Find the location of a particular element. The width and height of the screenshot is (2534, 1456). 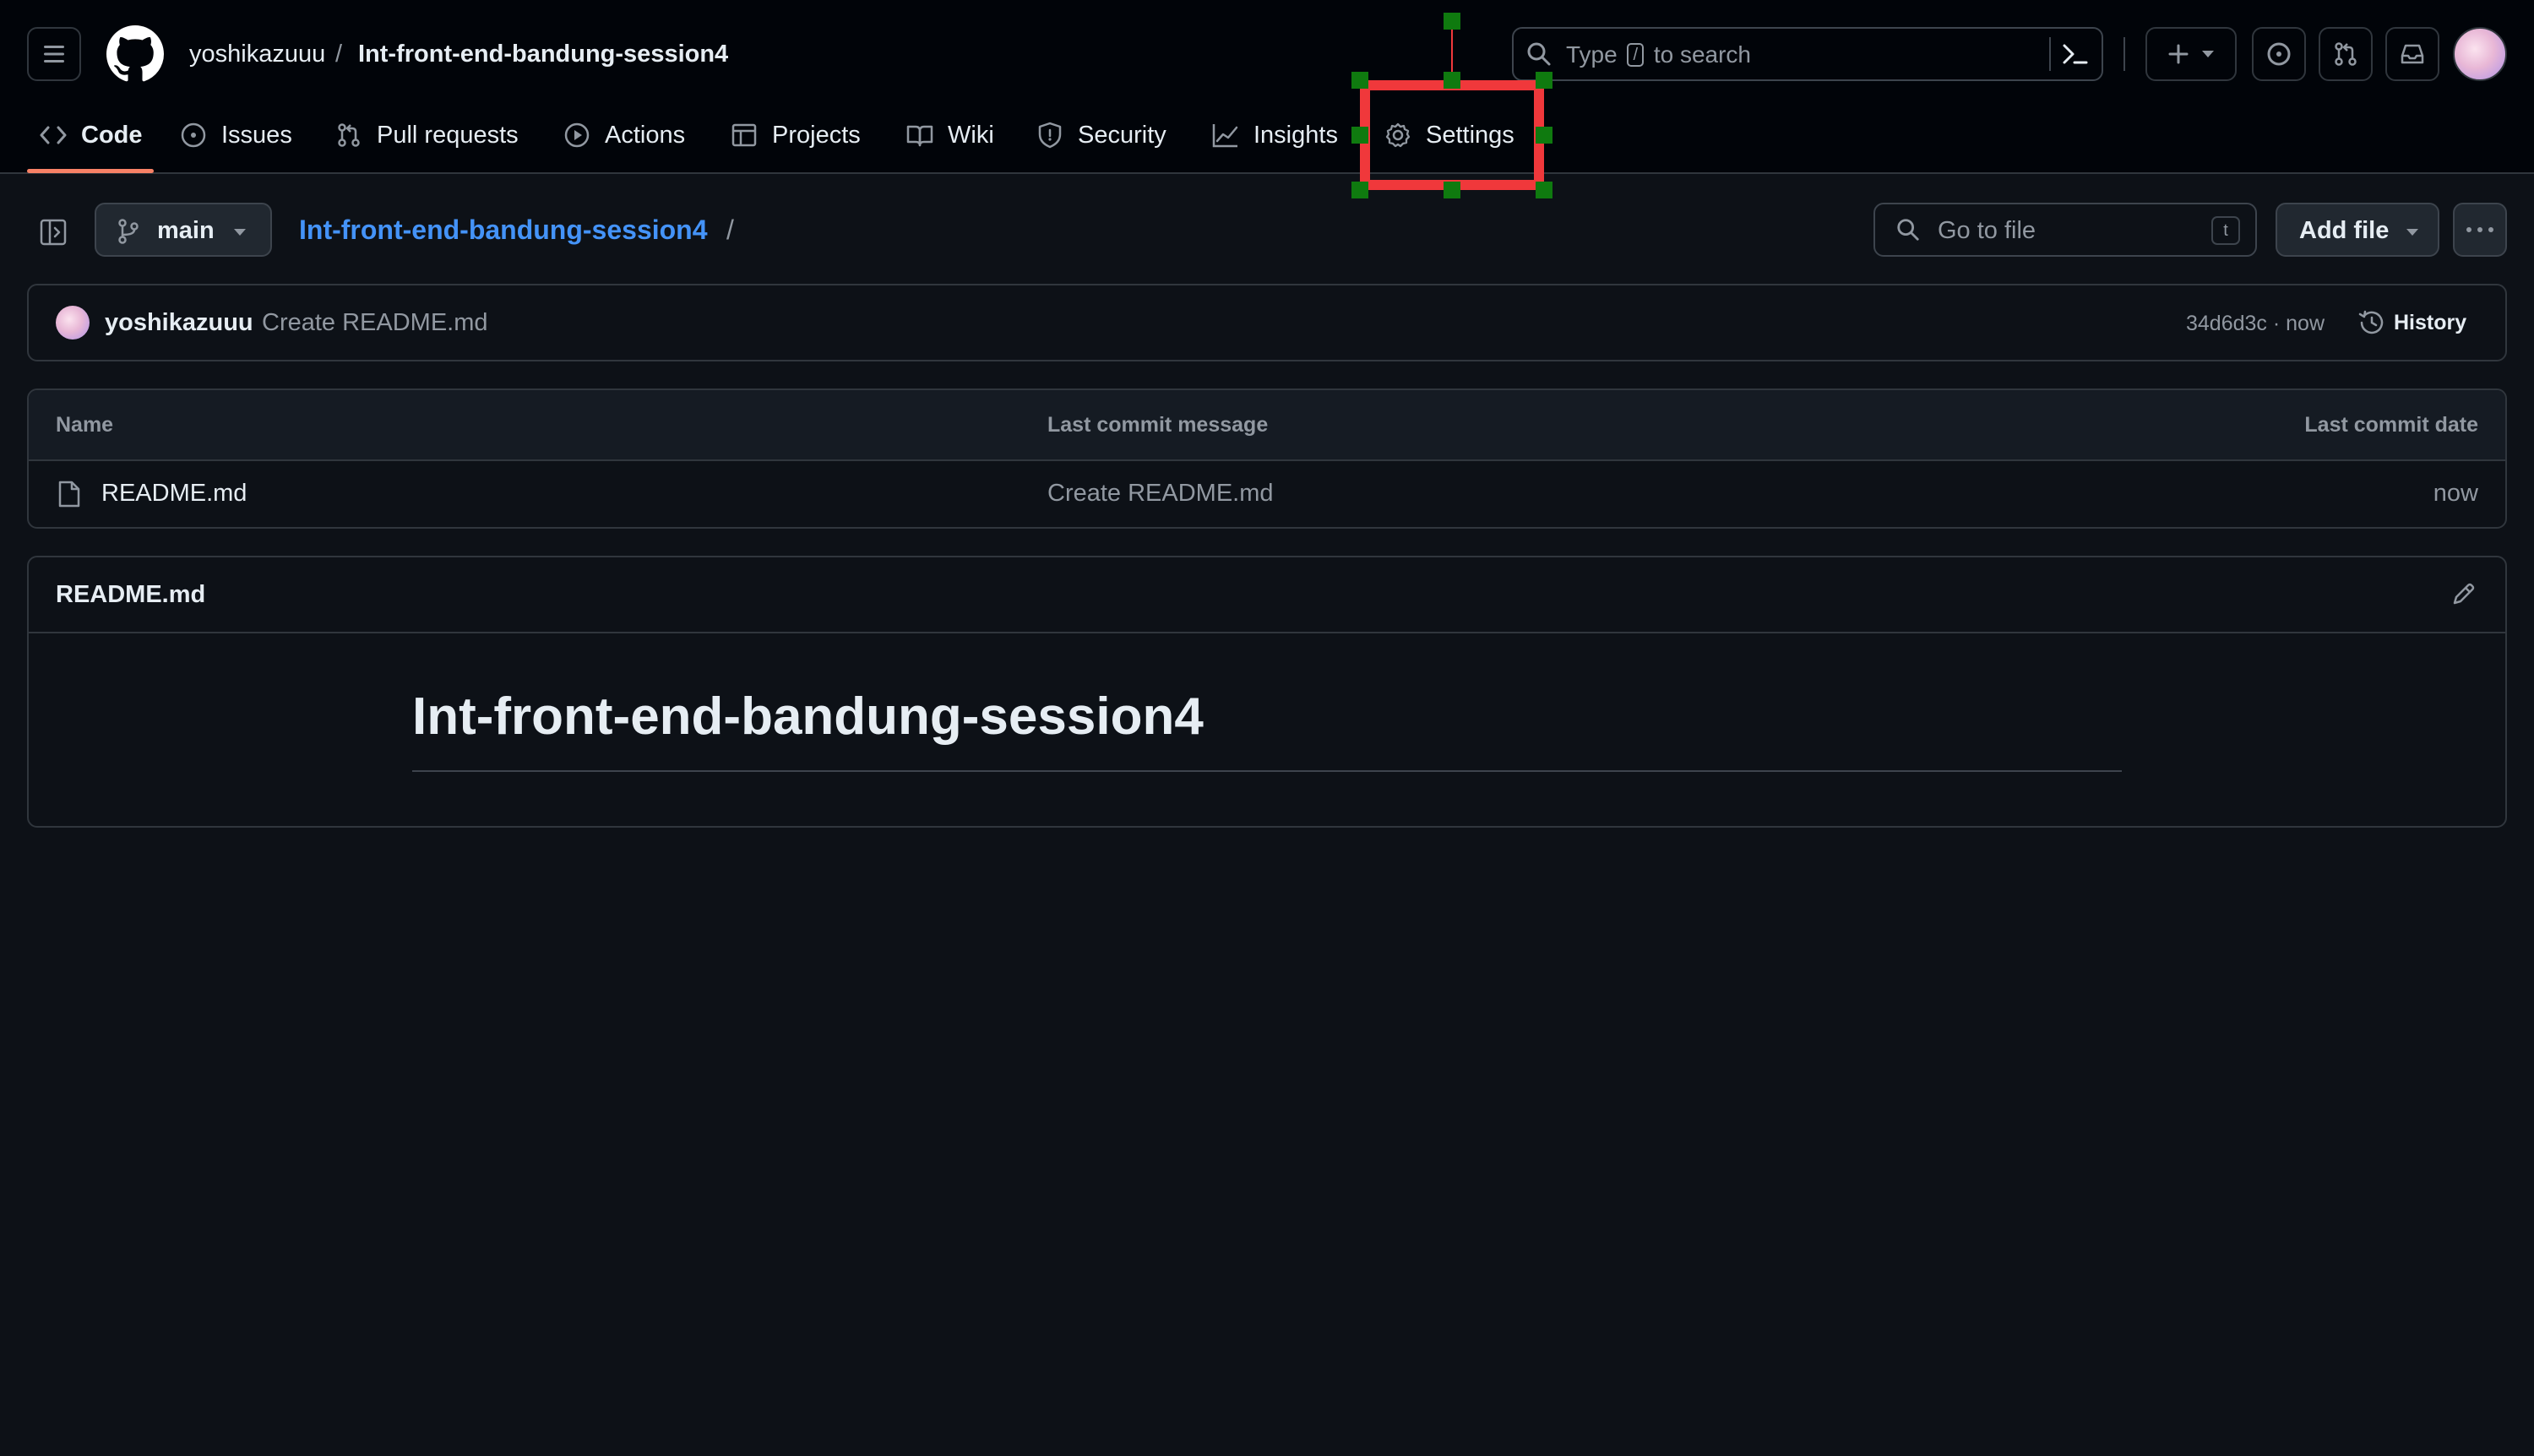

commit-meta: 34d6d3c · now is located at coordinates (2255, 323).